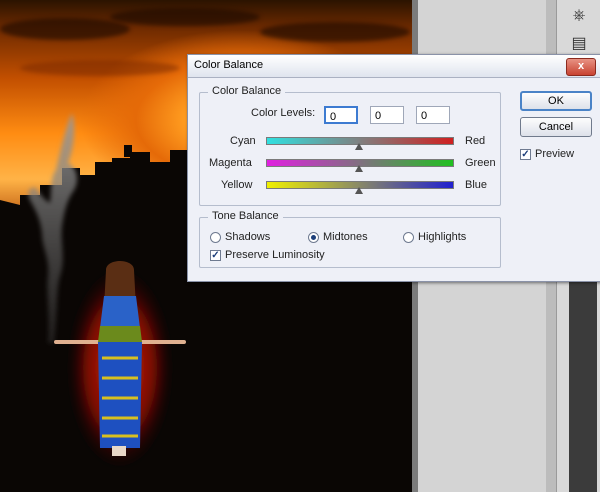 The height and width of the screenshot is (492, 600). I want to click on tone-balance-legend: Tone Balance, so click(245, 216).